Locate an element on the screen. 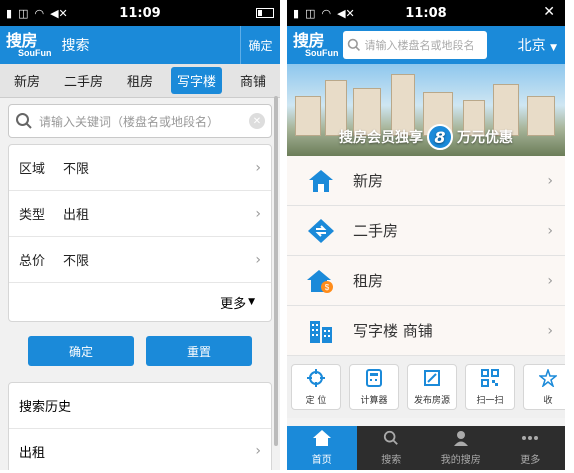 The height and width of the screenshot is (473, 574). close-icon: ✕ is located at coordinates (549, 12).